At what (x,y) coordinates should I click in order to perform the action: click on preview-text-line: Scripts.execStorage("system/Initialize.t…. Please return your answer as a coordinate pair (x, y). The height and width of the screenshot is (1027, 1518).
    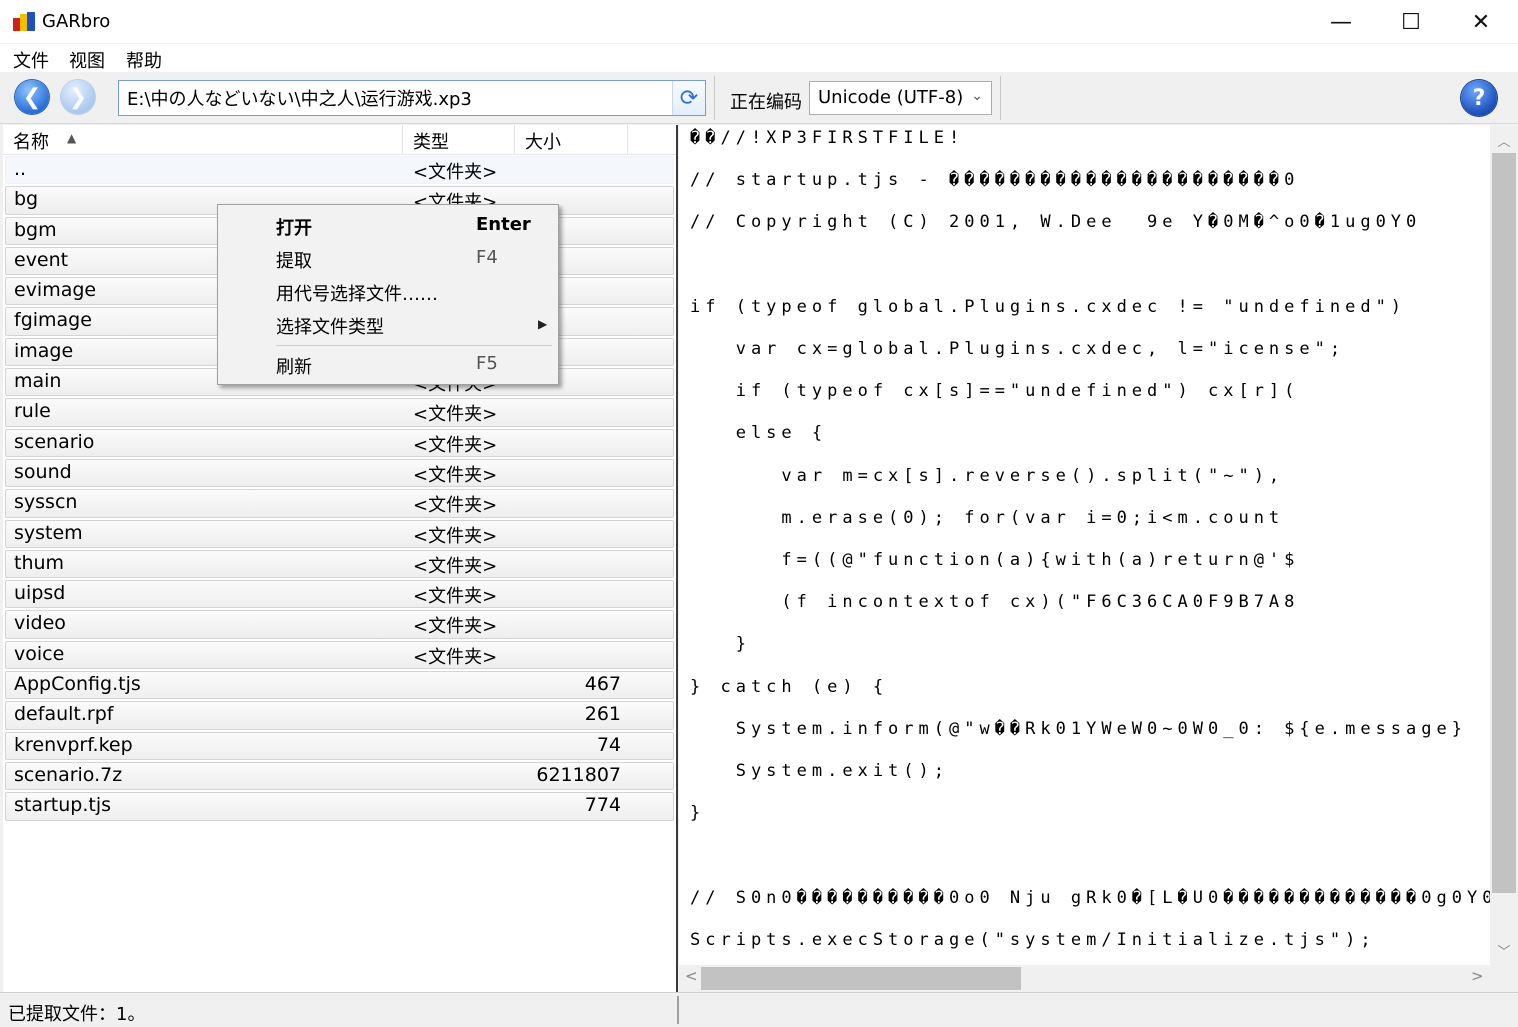
    Looking at the image, I should click on (1033, 939).